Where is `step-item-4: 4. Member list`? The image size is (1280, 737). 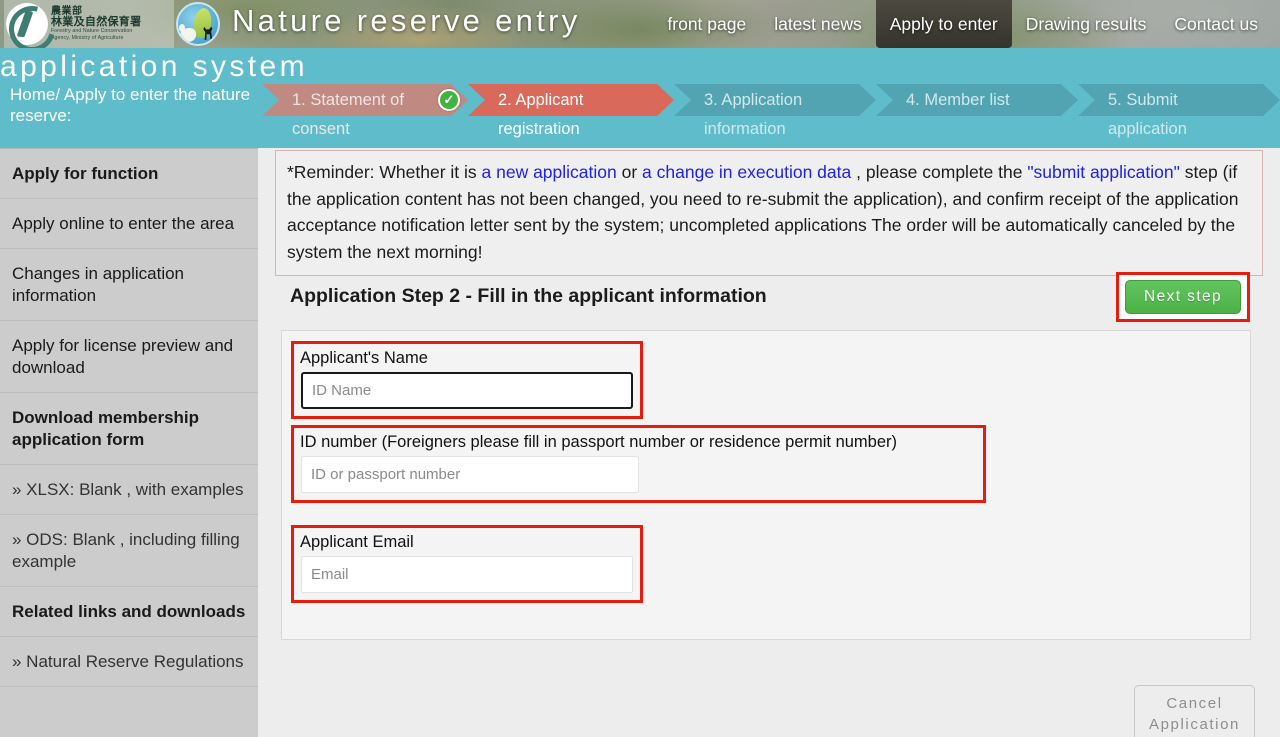
step-item-4: 4. Member list is located at coordinates (977, 100).